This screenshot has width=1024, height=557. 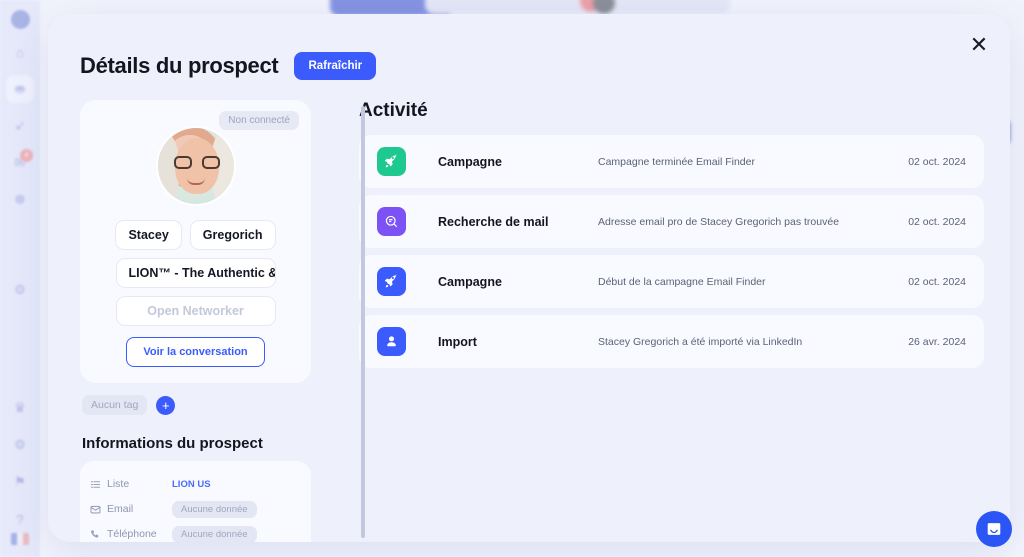 What do you see at coordinates (195, 273) in the screenshot?
I see `headline-field: LION™ - The Authentic &` at bounding box center [195, 273].